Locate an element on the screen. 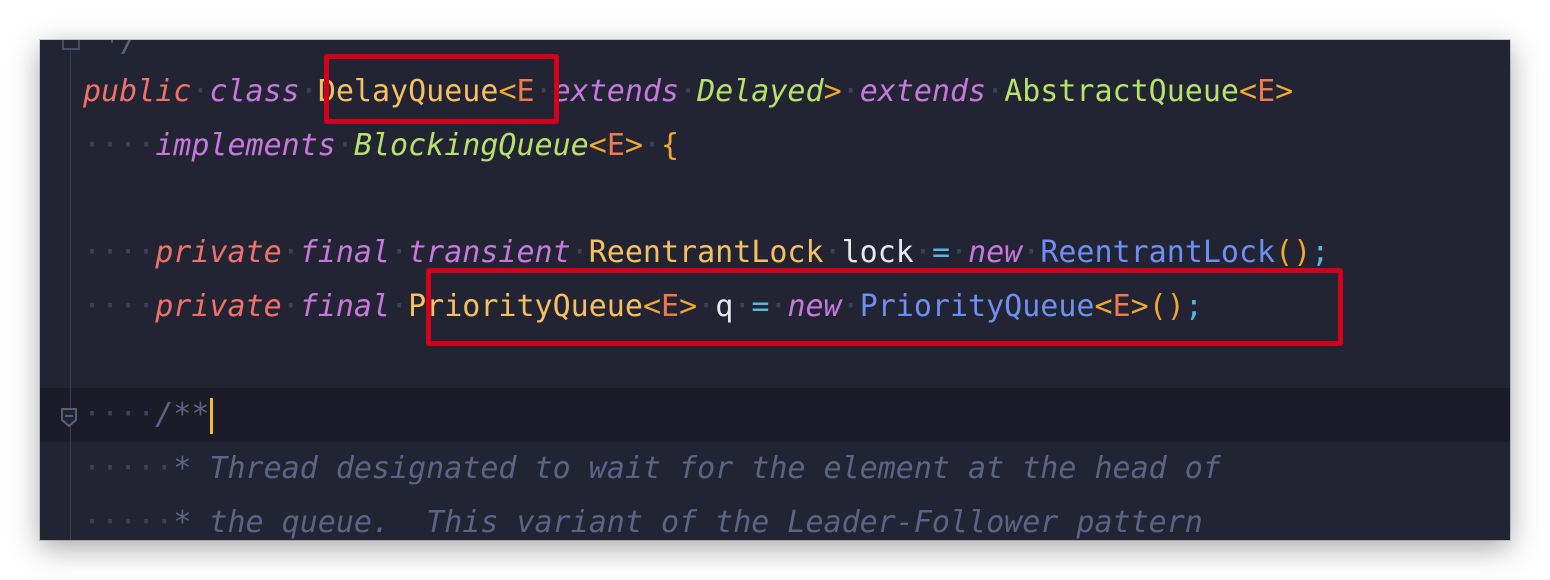 The image size is (1550, 580). field-type: ReentrantLock is located at coordinates (706, 252).